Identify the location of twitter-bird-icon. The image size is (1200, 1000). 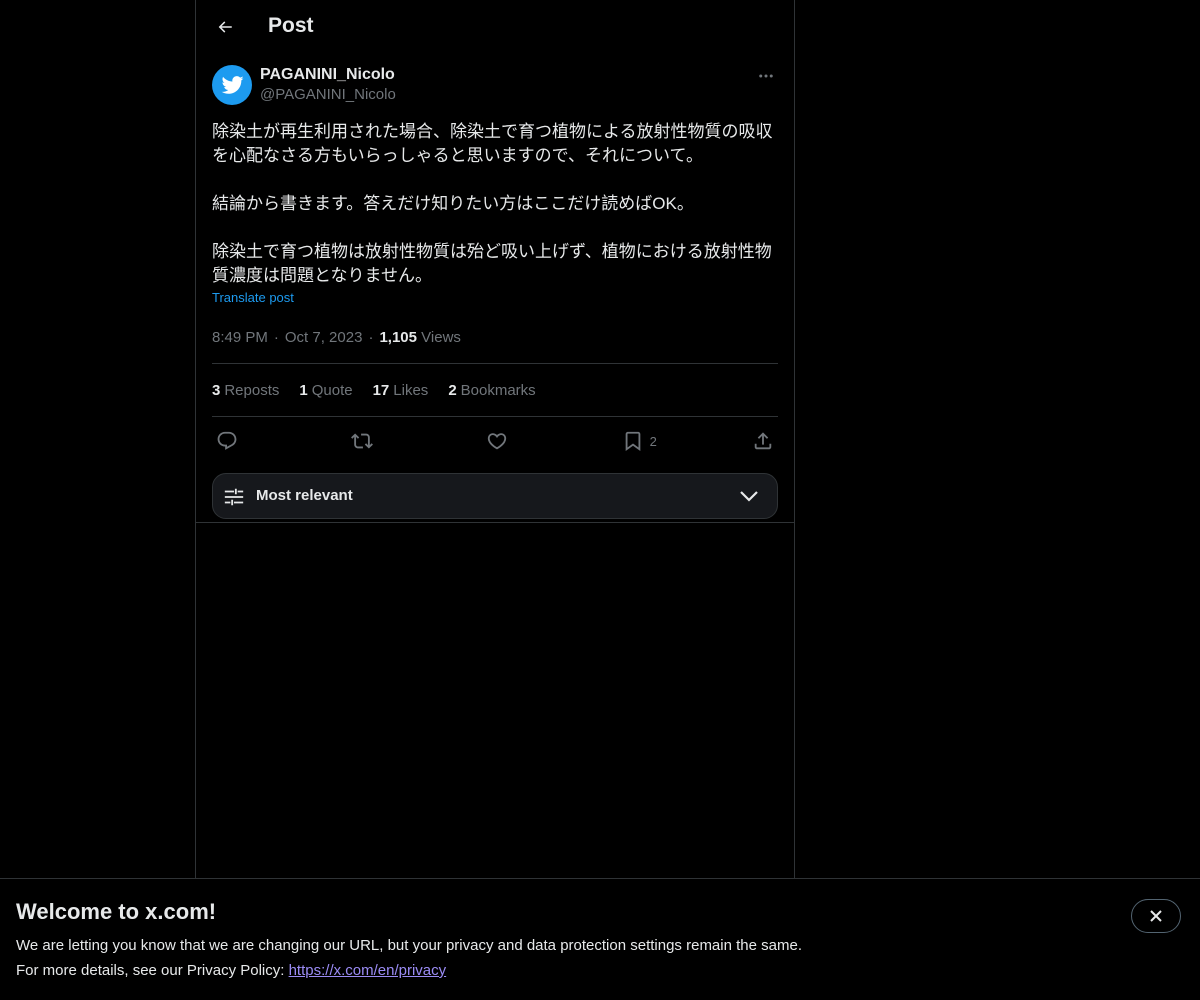
(232, 85).